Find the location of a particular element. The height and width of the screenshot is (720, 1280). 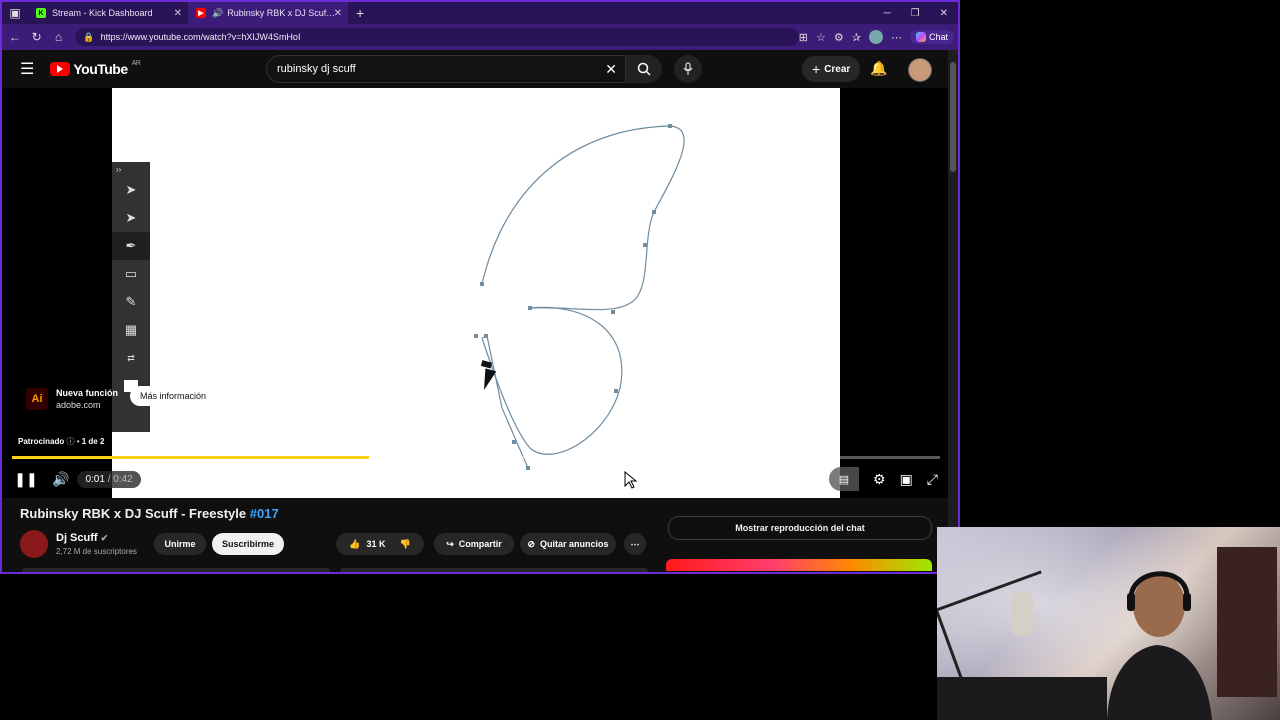

avatar is located at coordinates (920, 70).